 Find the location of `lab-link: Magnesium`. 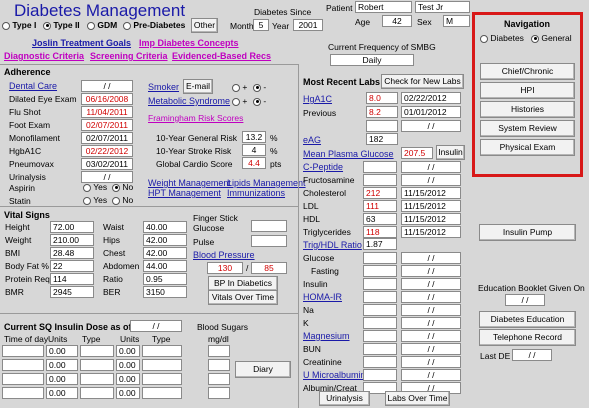

lab-link: Magnesium is located at coordinates (326, 336).